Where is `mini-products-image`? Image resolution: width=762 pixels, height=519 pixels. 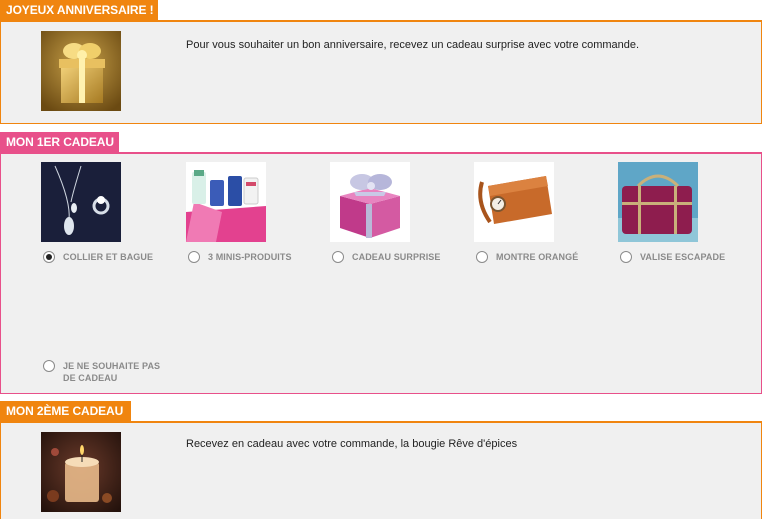 mini-products-image is located at coordinates (226, 202).